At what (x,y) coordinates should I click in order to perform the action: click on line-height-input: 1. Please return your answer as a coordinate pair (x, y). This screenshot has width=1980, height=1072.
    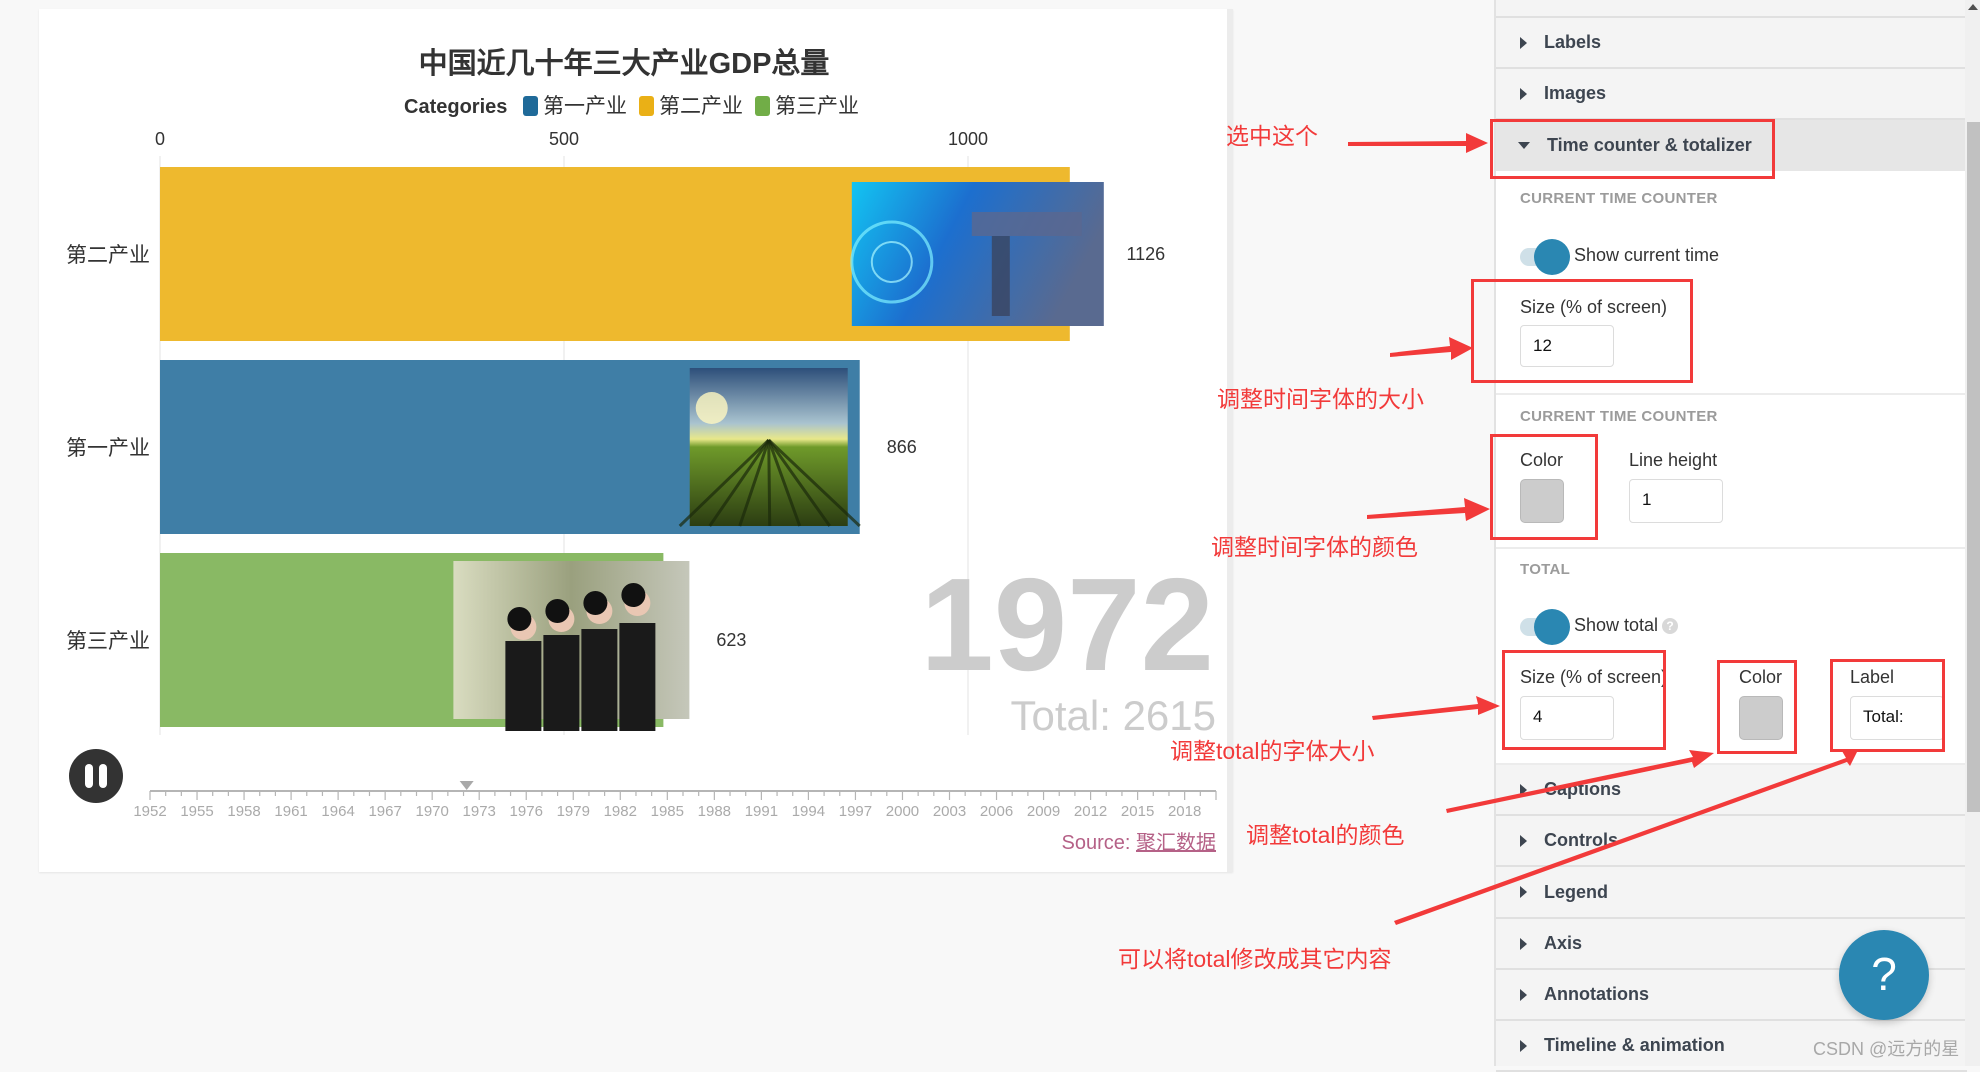
    Looking at the image, I should click on (1676, 501).